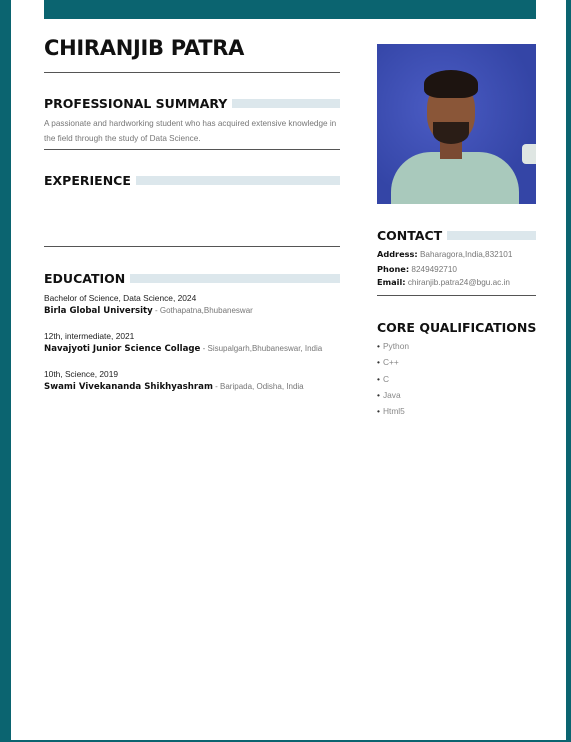 This screenshot has width=571, height=742. I want to click on qualification-item: • C++, so click(388, 362).